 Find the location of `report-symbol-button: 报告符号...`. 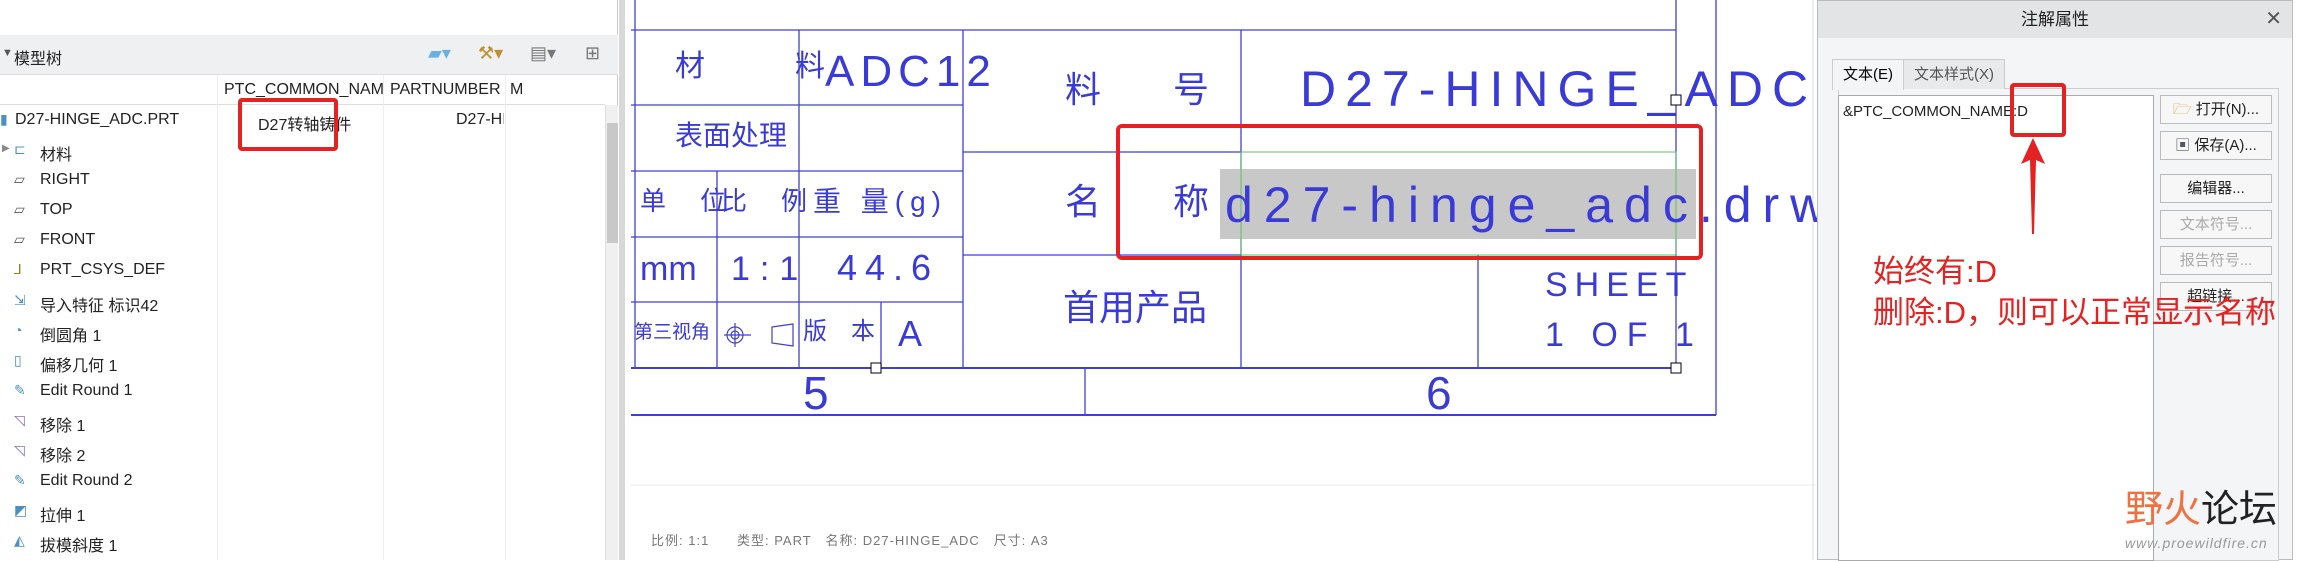

report-symbol-button: 报告符号... is located at coordinates (2216, 260).